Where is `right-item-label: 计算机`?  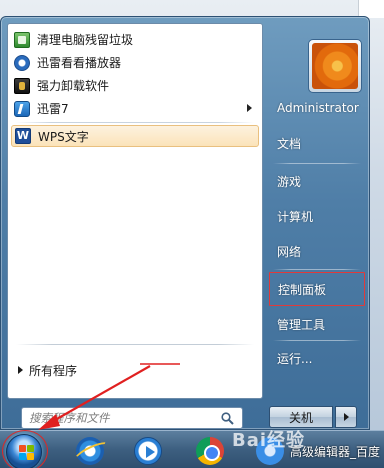 right-item-label: 计算机 is located at coordinates (295, 216).